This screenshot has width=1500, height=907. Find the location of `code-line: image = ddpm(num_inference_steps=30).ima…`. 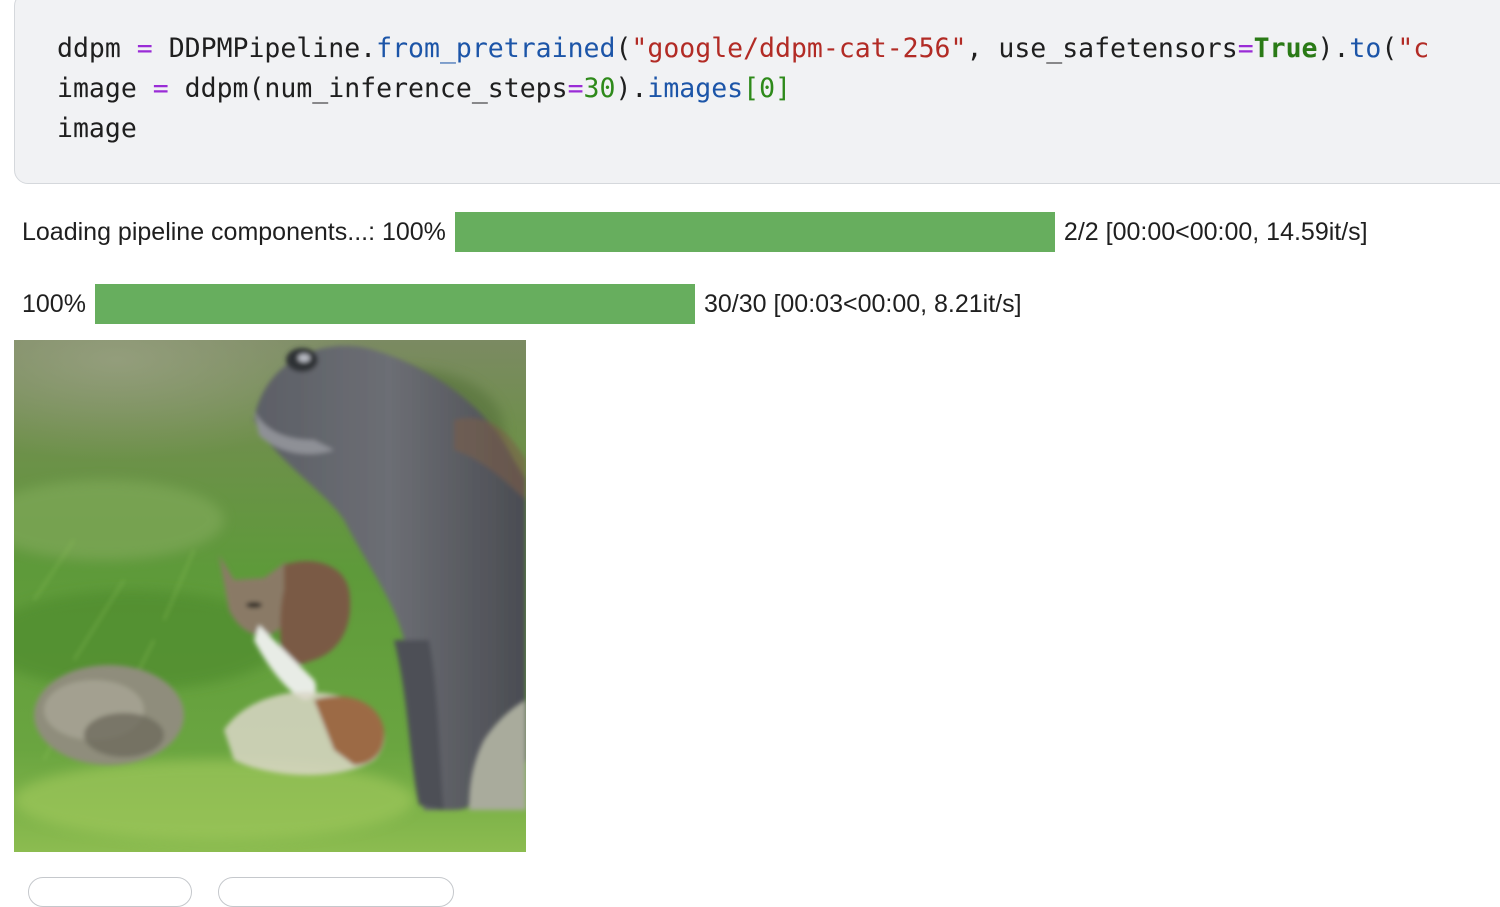

code-line: image = ddpm(num_inference_steps=30).ima… is located at coordinates (424, 88).